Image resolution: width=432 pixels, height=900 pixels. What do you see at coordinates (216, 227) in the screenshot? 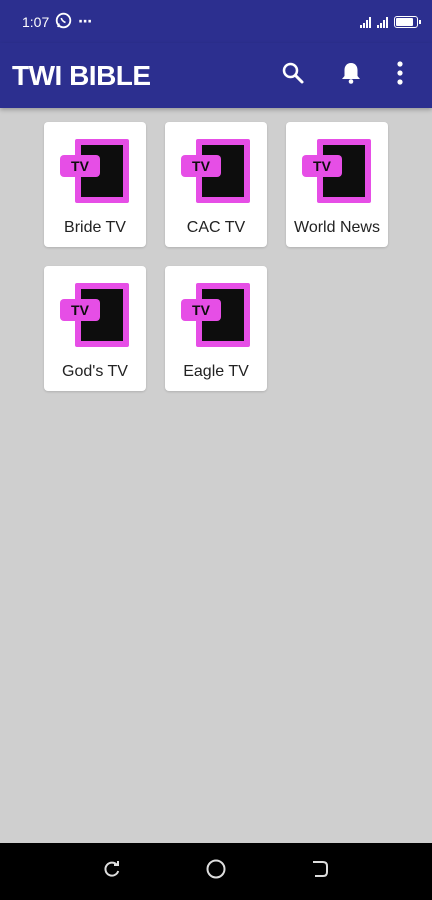
I see `channel-label: CAC TV` at bounding box center [216, 227].